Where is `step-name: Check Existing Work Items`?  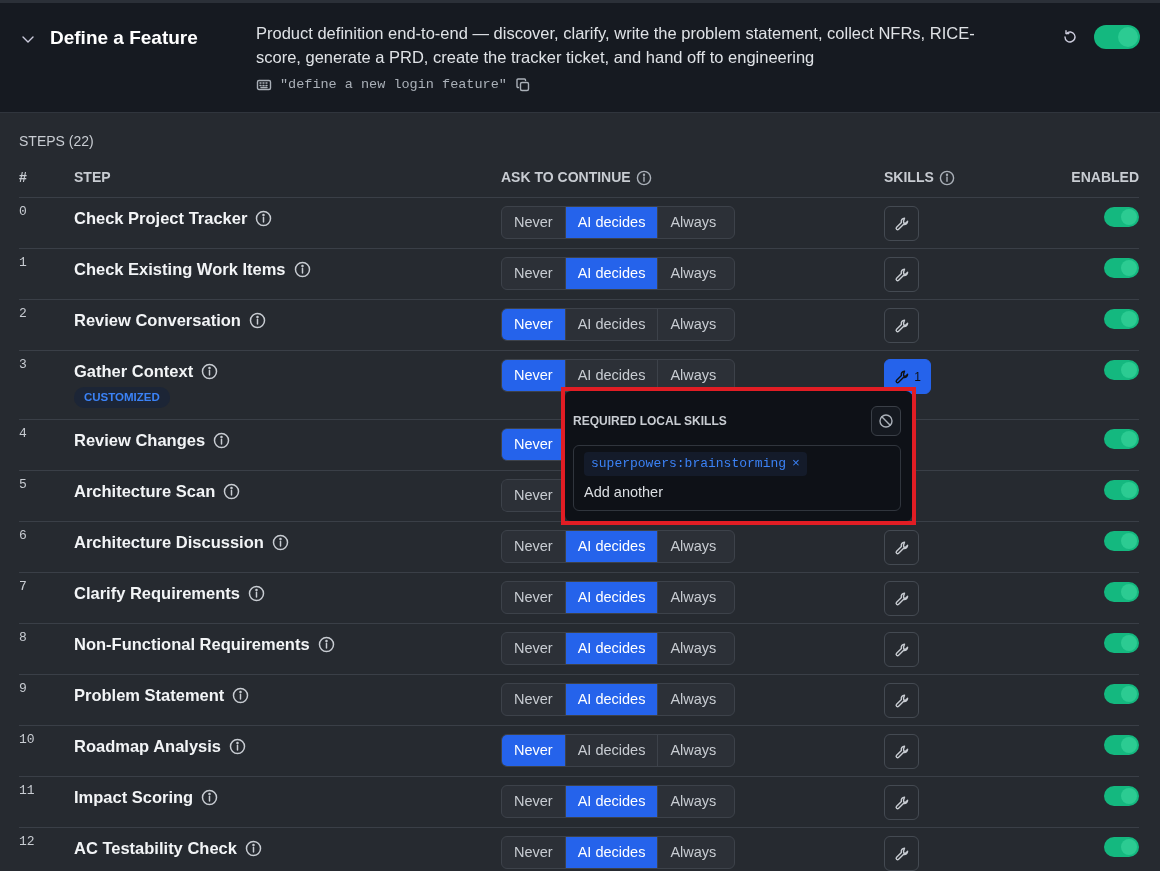 step-name: Check Existing Work Items is located at coordinates (180, 269).